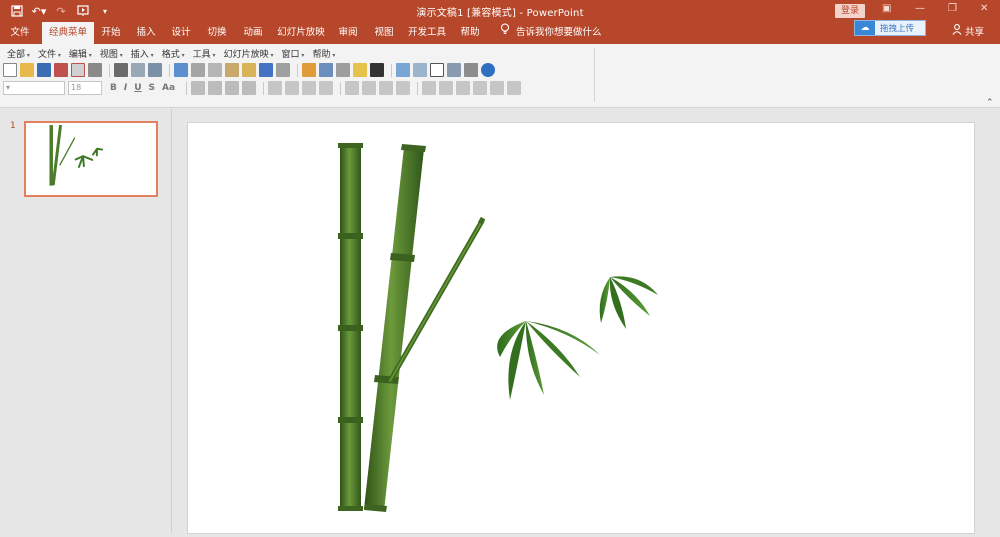 This screenshot has height=537, width=1000. What do you see at coordinates (968, 33) in the screenshot?
I see `share-button: 共享` at bounding box center [968, 33].